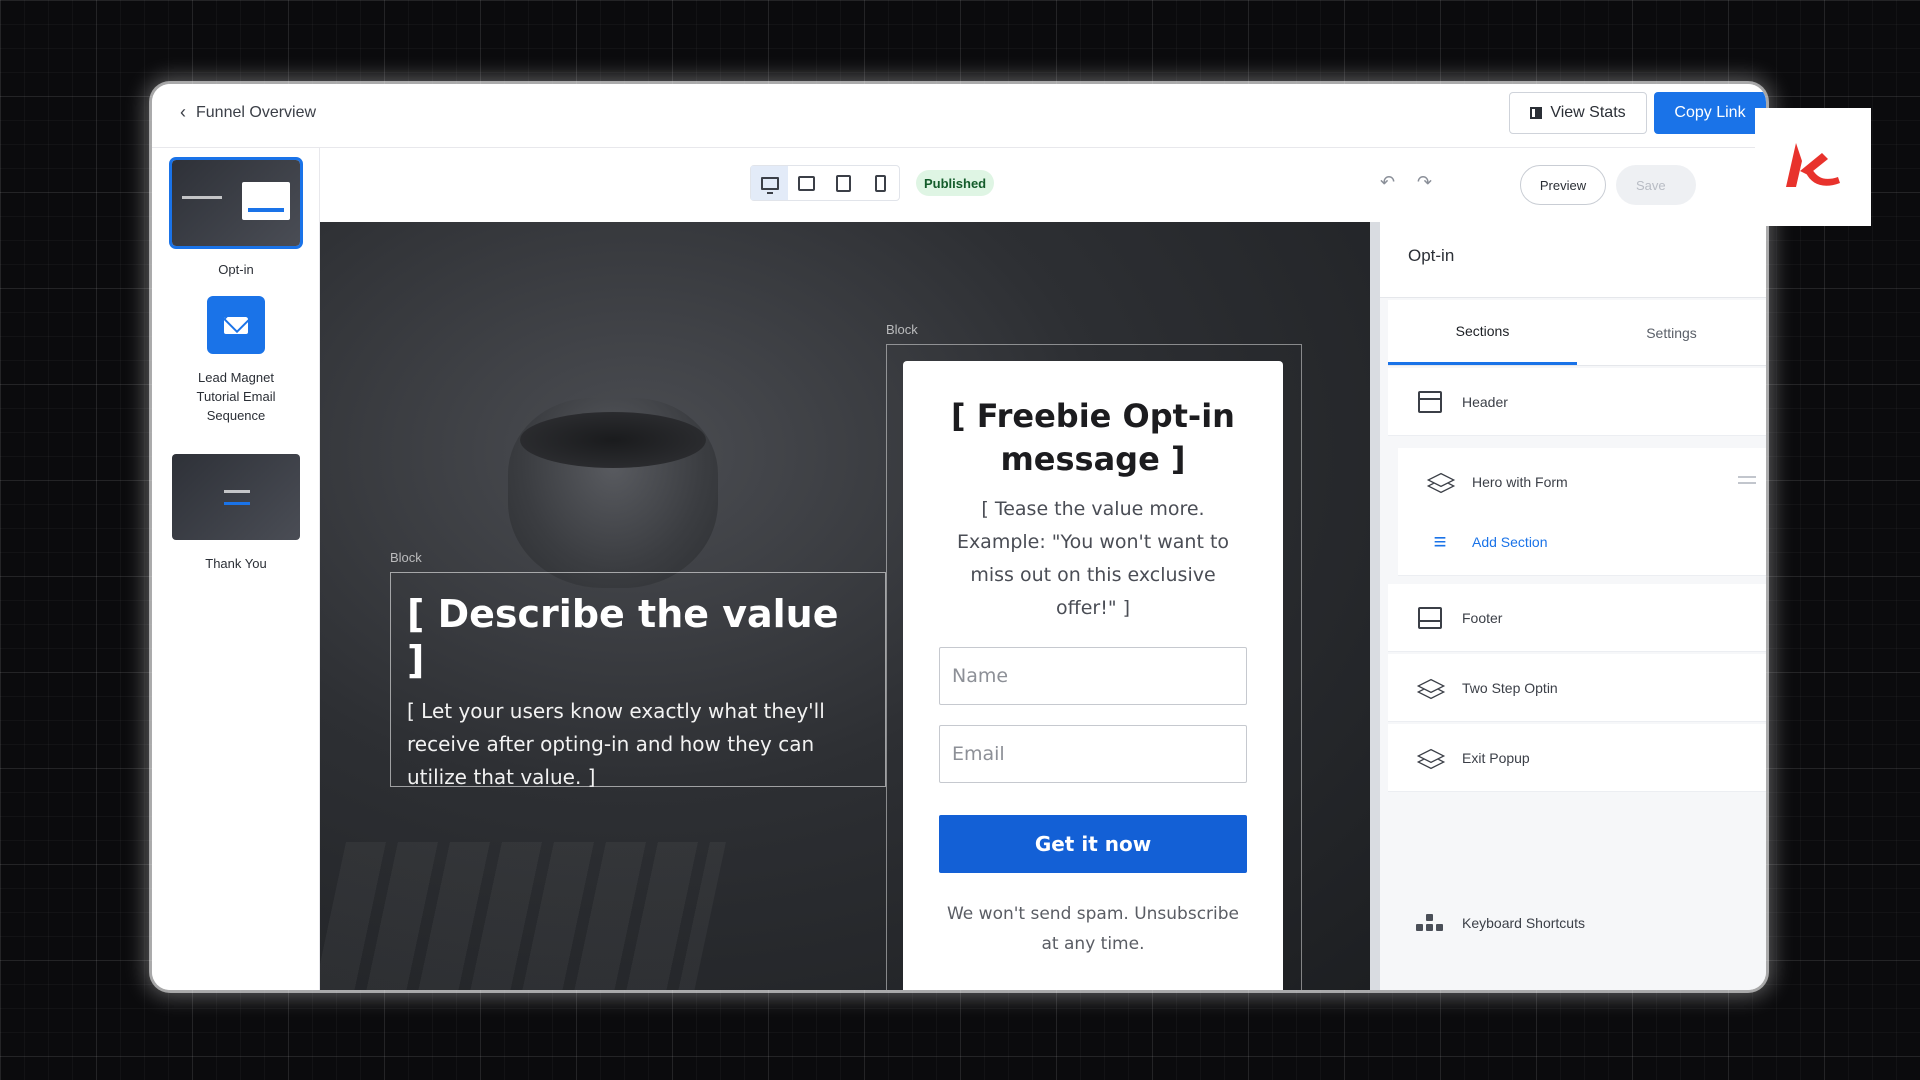 This screenshot has width=1920, height=1080. What do you see at coordinates (1577, 402) in the screenshot?
I see `section-item-header: Header` at bounding box center [1577, 402].